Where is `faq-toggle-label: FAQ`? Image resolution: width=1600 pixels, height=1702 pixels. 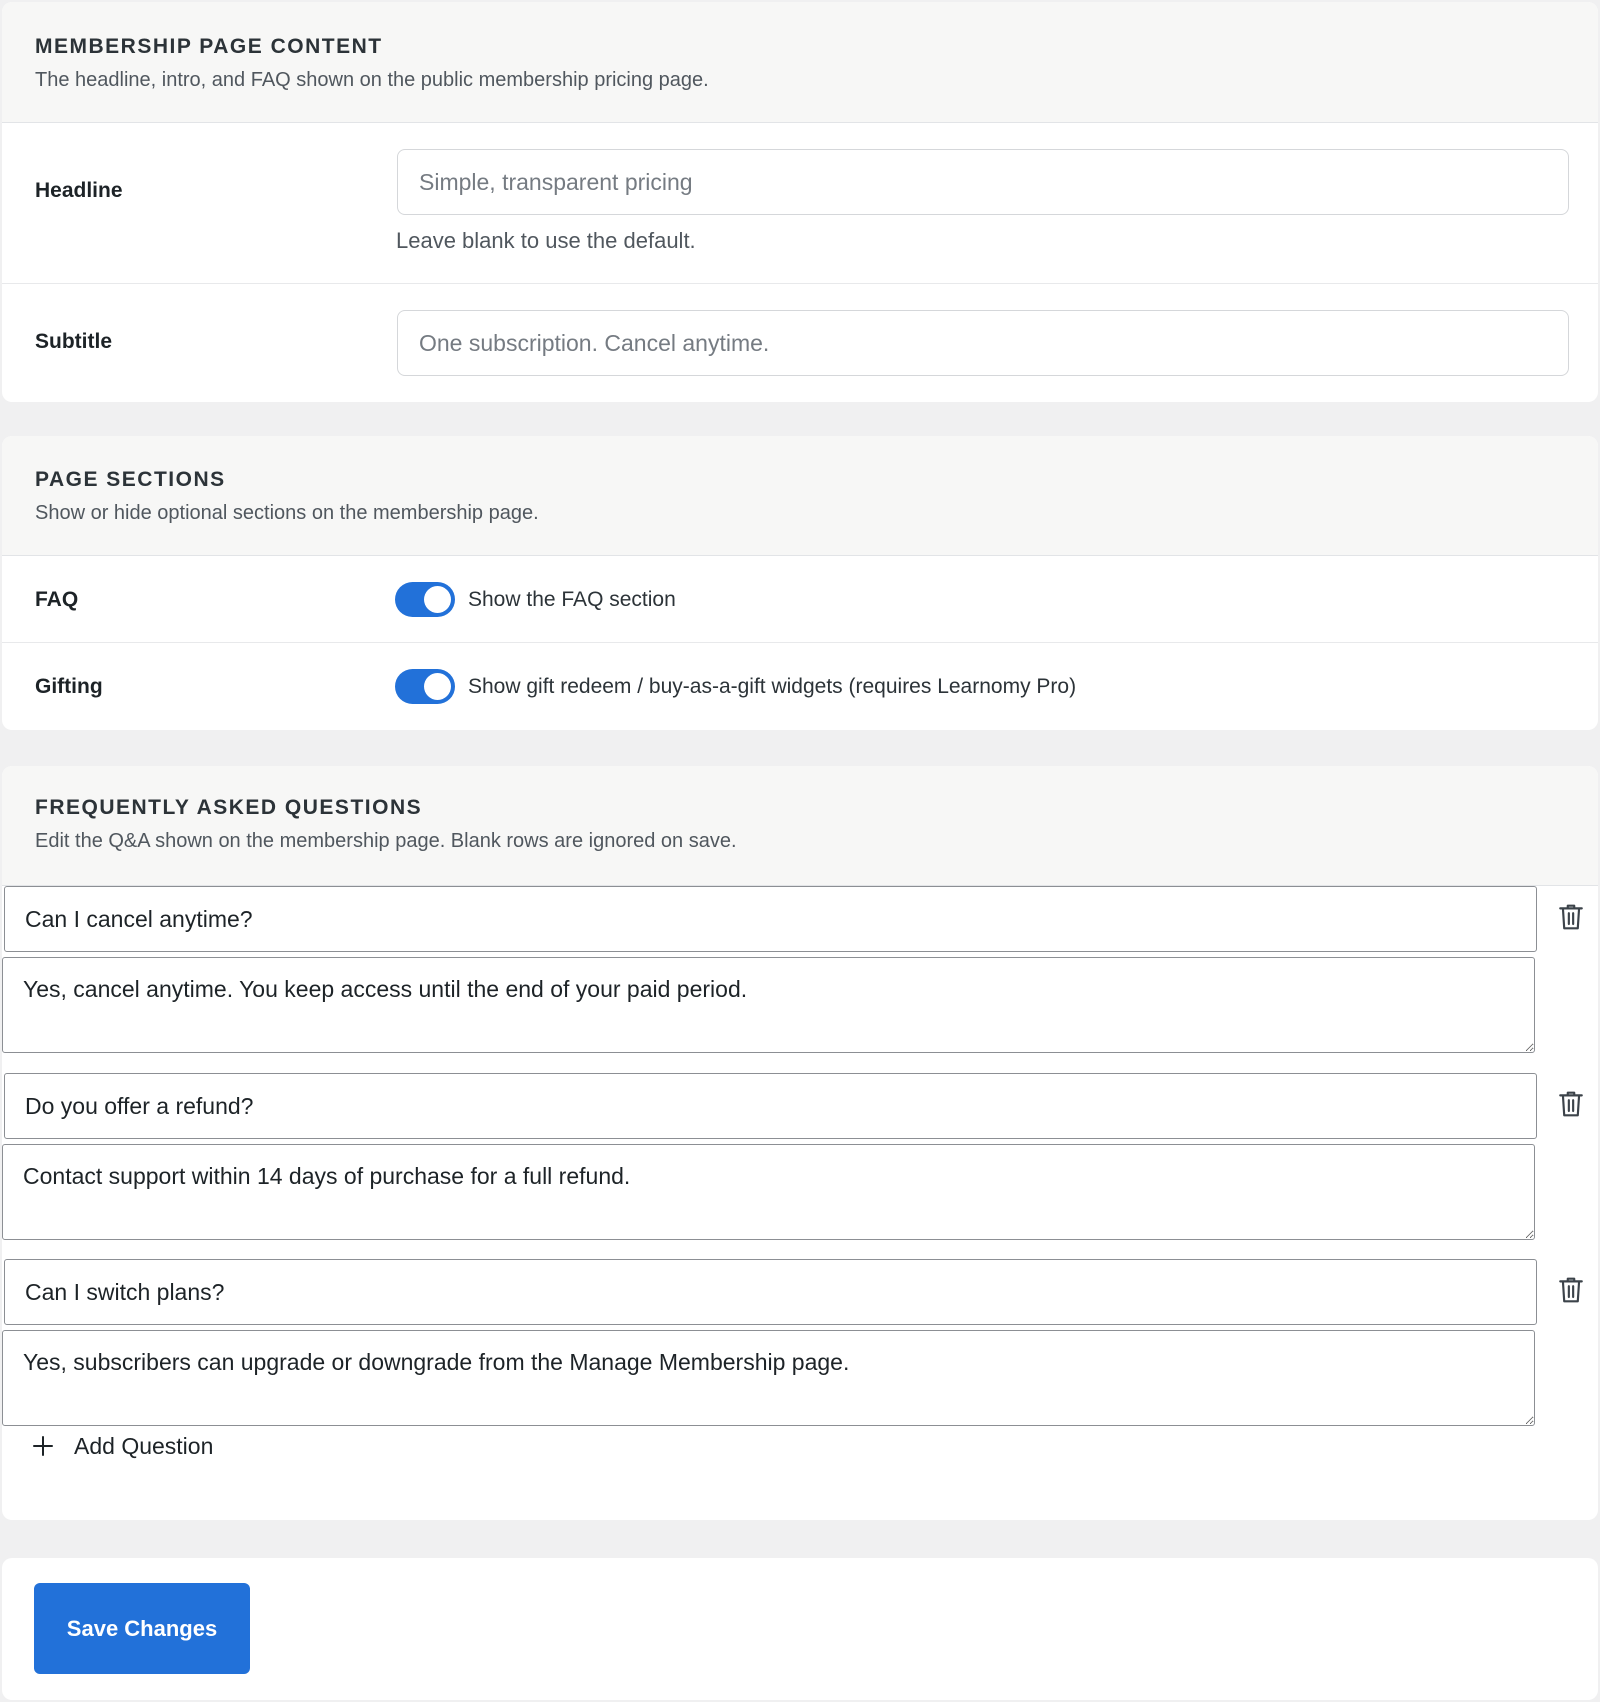
faq-toggle-label: FAQ is located at coordinates (57, 599).